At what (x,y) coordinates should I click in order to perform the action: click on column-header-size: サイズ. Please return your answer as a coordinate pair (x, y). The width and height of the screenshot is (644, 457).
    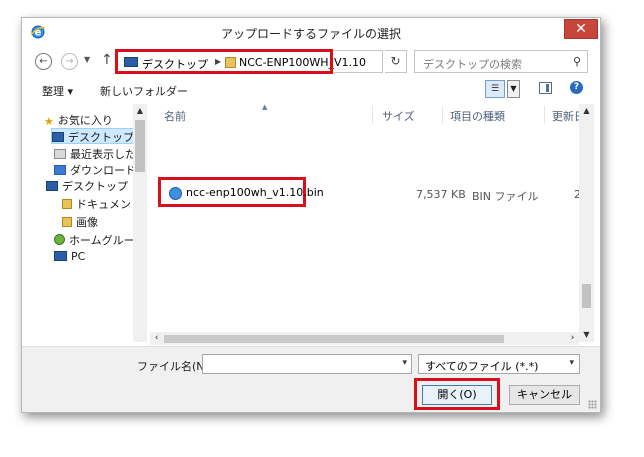
    Looking at the image, I should click on (398, 116).